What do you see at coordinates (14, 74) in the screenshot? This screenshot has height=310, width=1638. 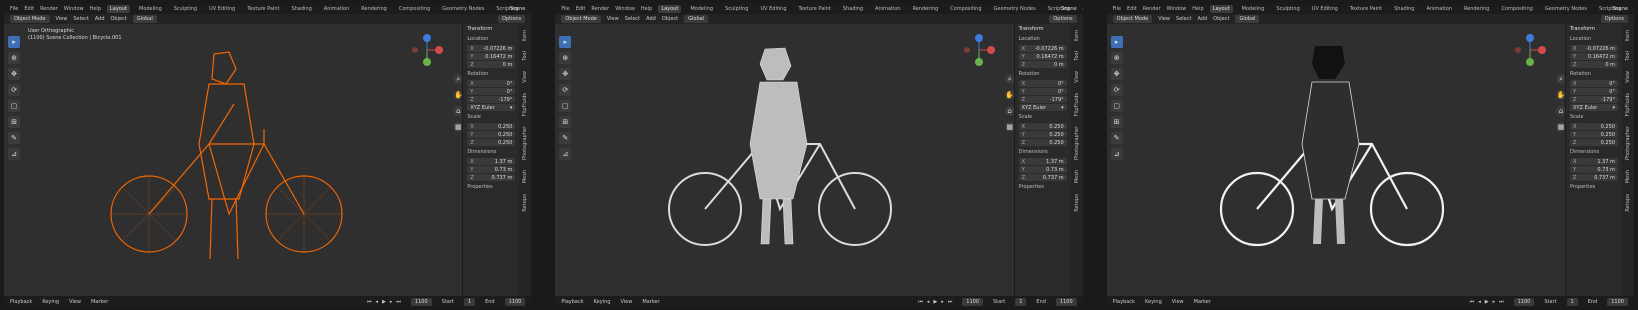 I see `move-icon: ✥` at bounding box center [14, 74].